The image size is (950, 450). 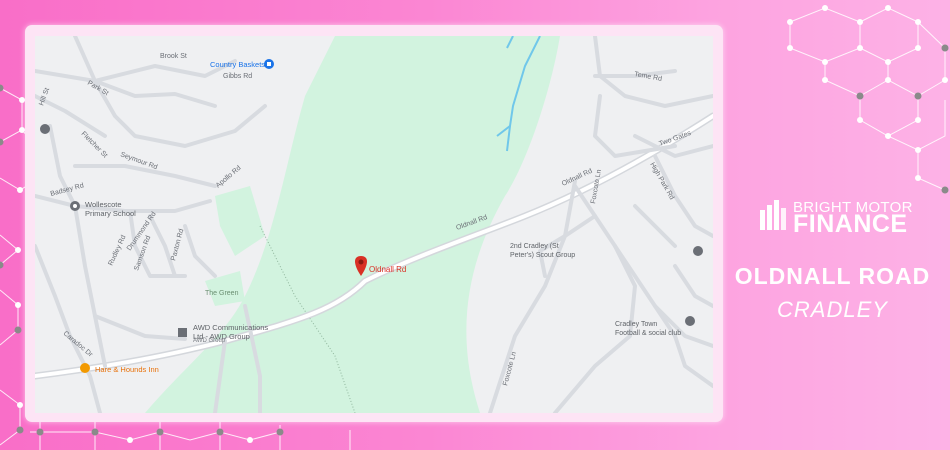 I want to click on svg-text: Country Baskets, so click(x=237, y=64).